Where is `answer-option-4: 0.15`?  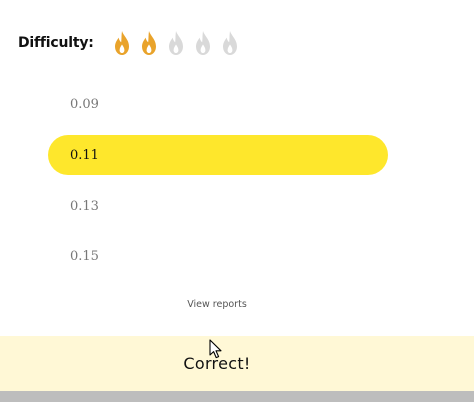 answer-option-4: 0.15 is located at coordinates (218, 256).